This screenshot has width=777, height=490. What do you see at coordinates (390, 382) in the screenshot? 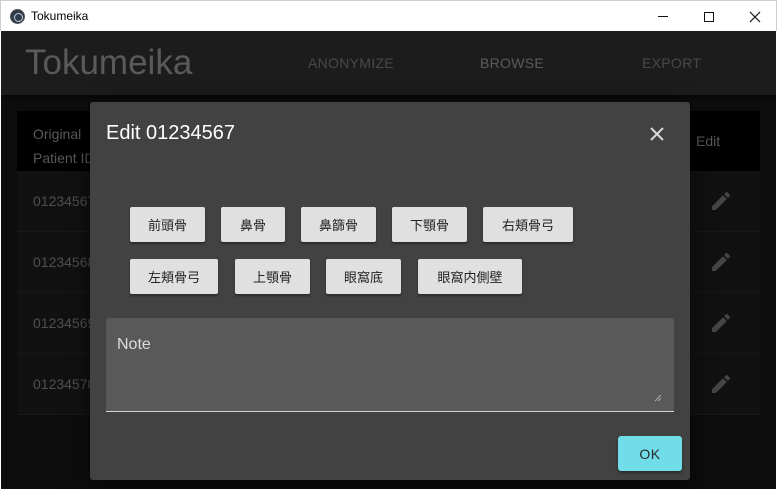
I see `note-textarea` at bounding box center [390, 382].